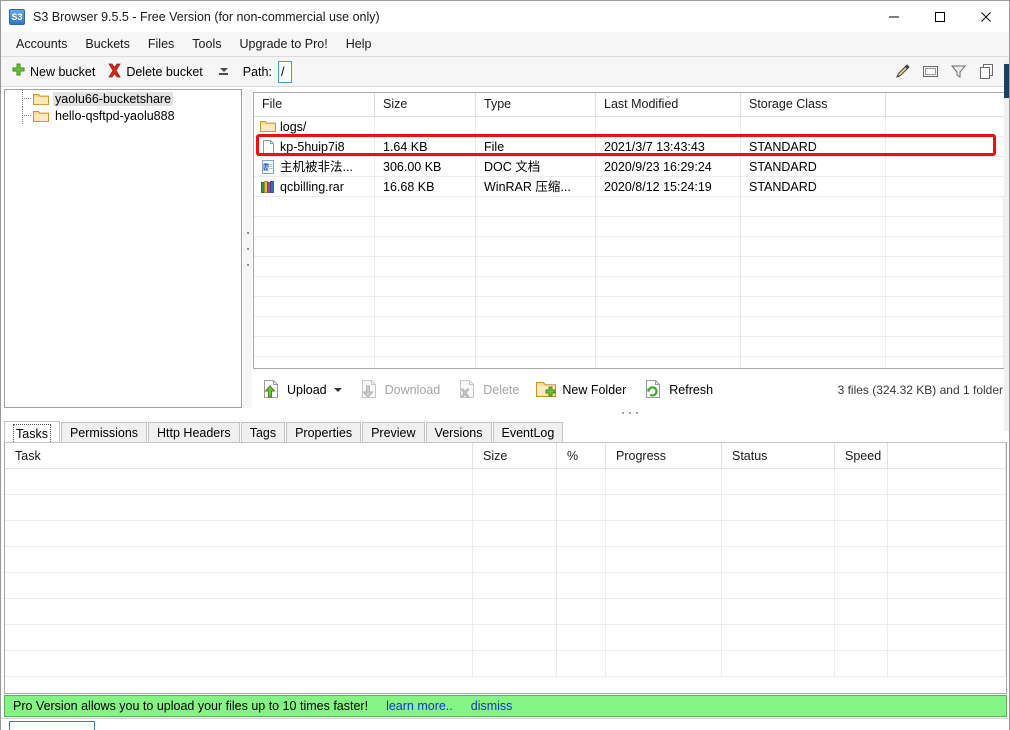 The height and width of the screenshot is (730, 1010). Describe the element at coordinates (314, 186) in the screenshot. I see `file-name-cell: qcbilling.rar` at that location.